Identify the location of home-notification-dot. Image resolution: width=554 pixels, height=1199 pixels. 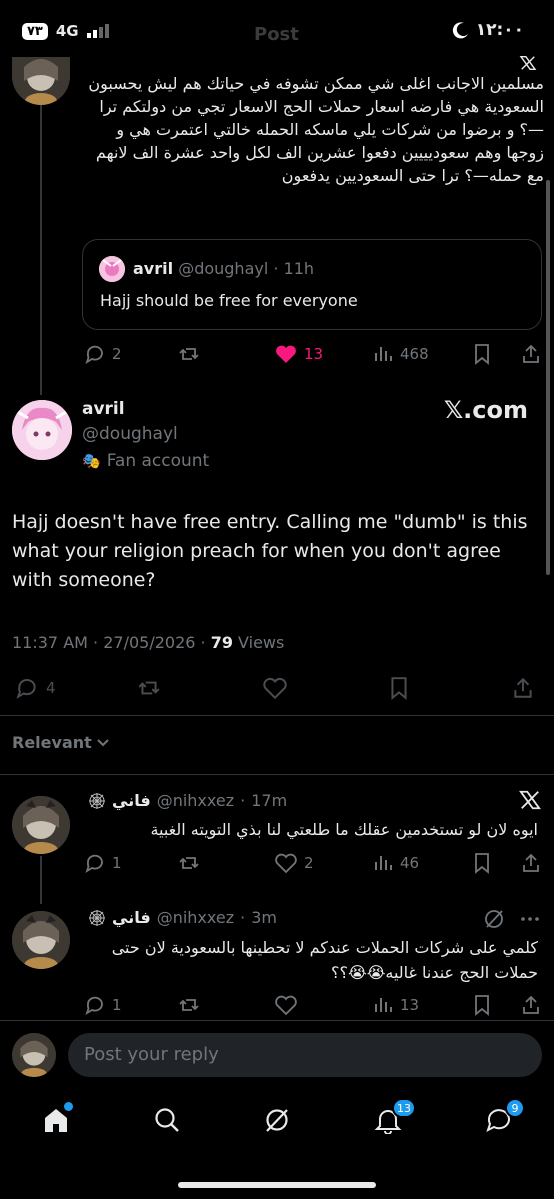
(68, 1106).